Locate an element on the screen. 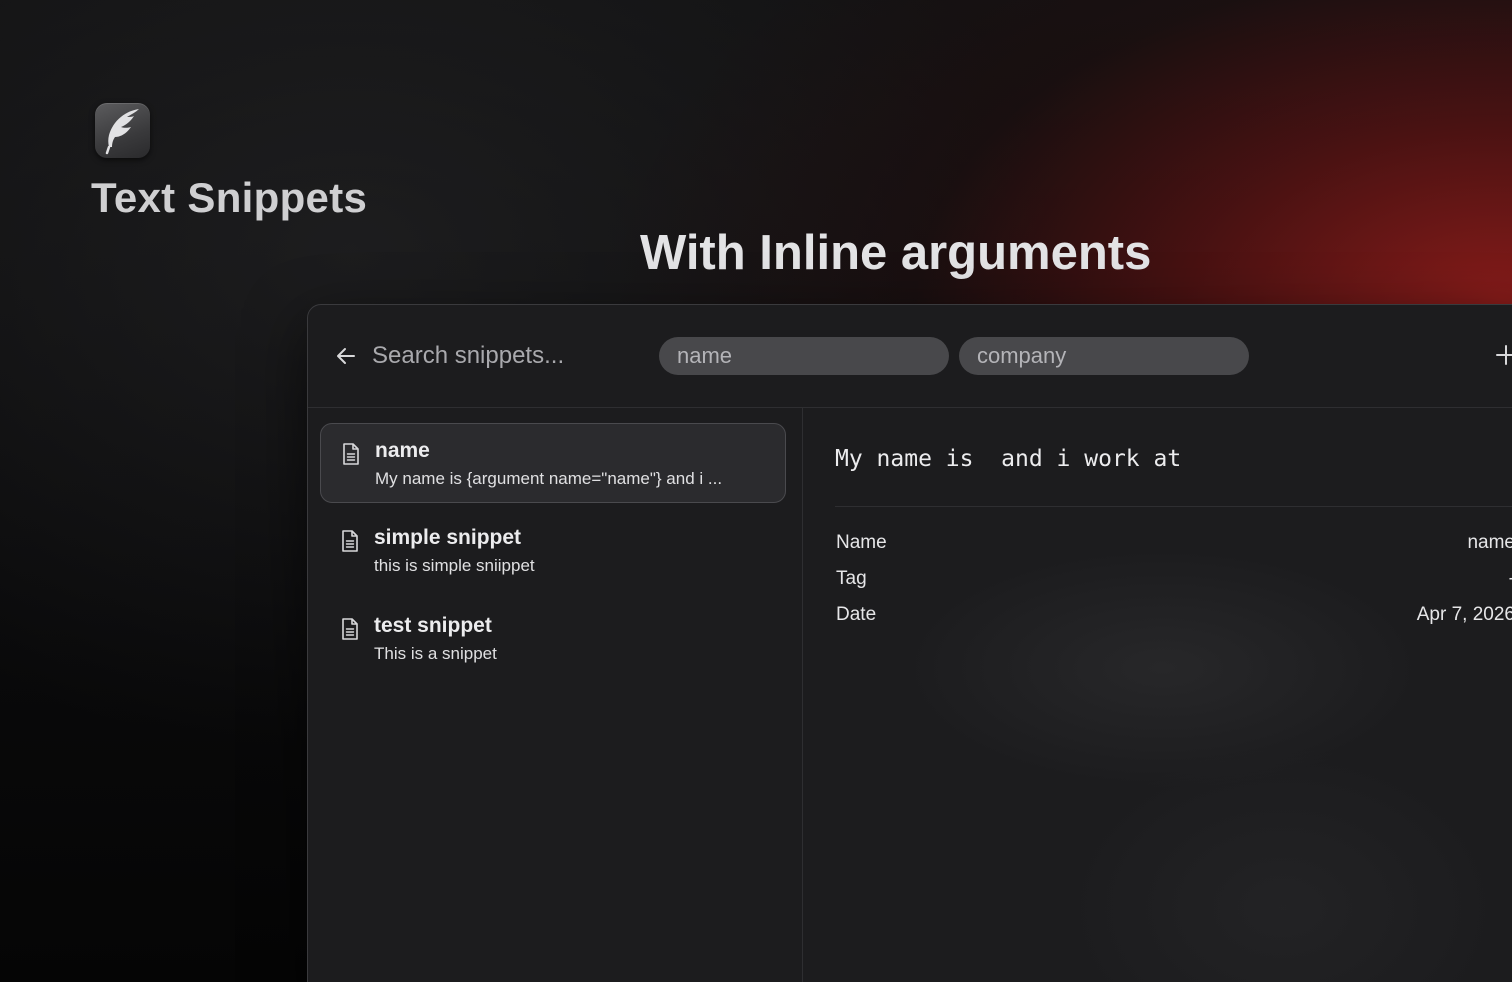  search-bar is located at coordinates (910, 356).